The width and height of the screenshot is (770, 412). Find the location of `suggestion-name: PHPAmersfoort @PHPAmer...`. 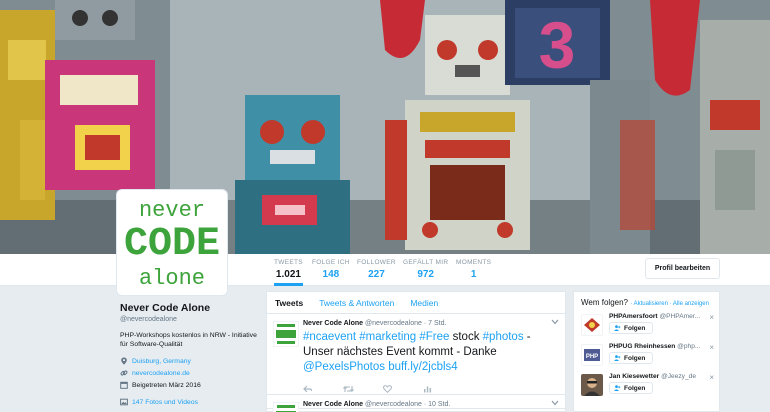

suggestion-name: PHPAmersfoort @PHPAmer... is located at coordinates (659, 316).